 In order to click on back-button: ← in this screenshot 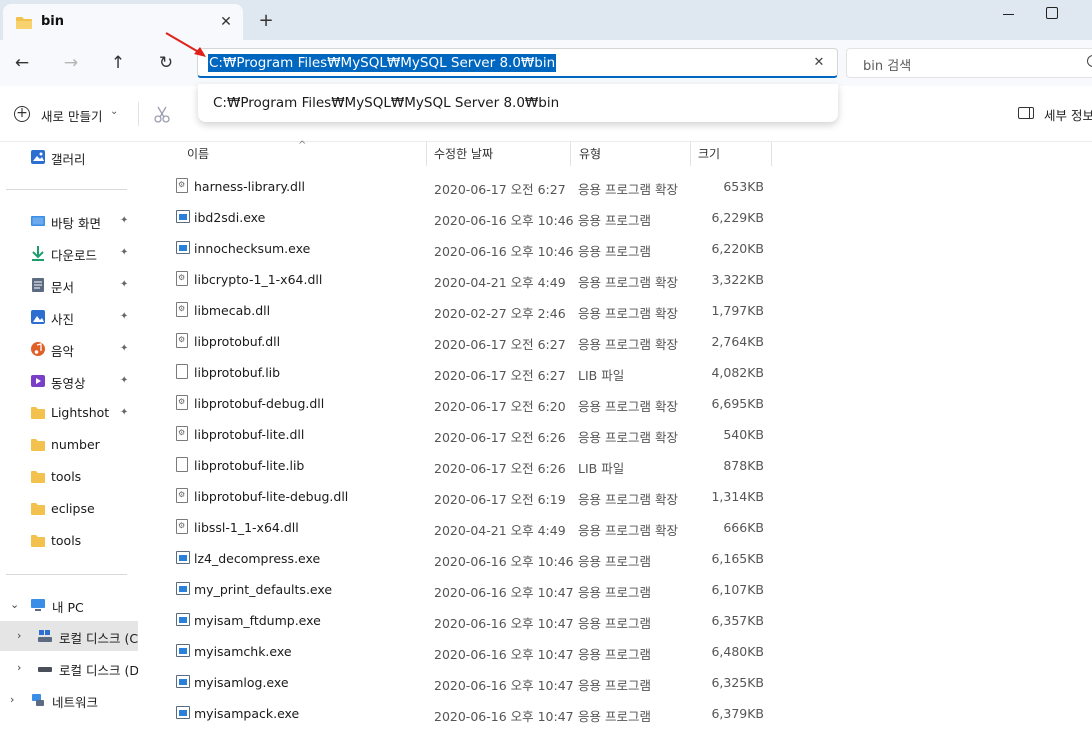, I will do `click(22, 63)`.